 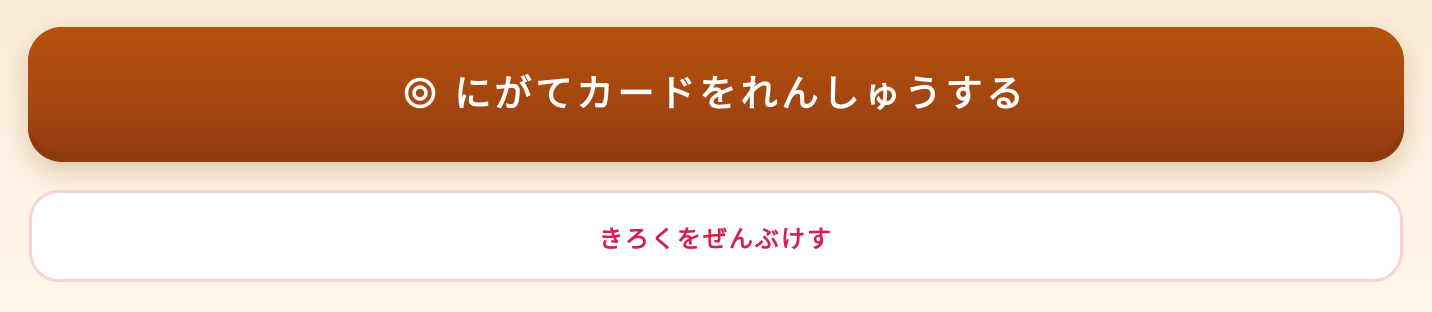 I want to click on target-icon, so click(x=420, y=92).